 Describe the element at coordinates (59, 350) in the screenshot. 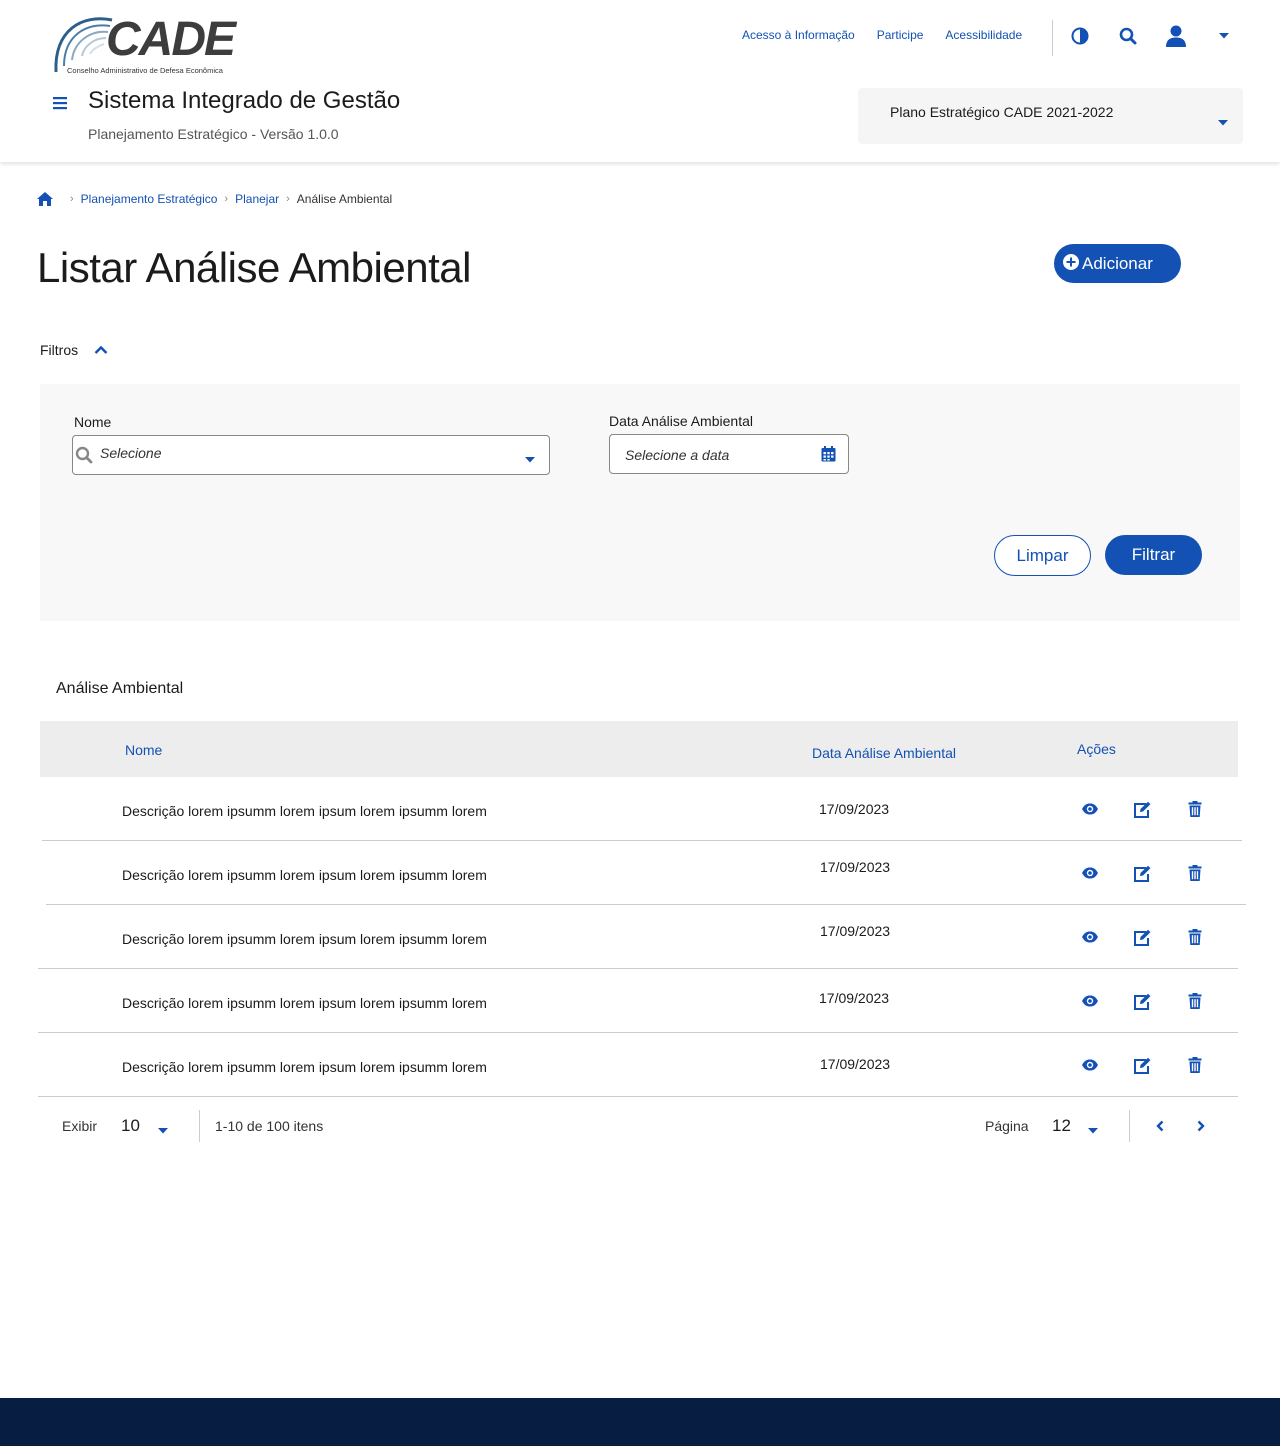

I see `filters-toggle-label: Filtros` at that location.